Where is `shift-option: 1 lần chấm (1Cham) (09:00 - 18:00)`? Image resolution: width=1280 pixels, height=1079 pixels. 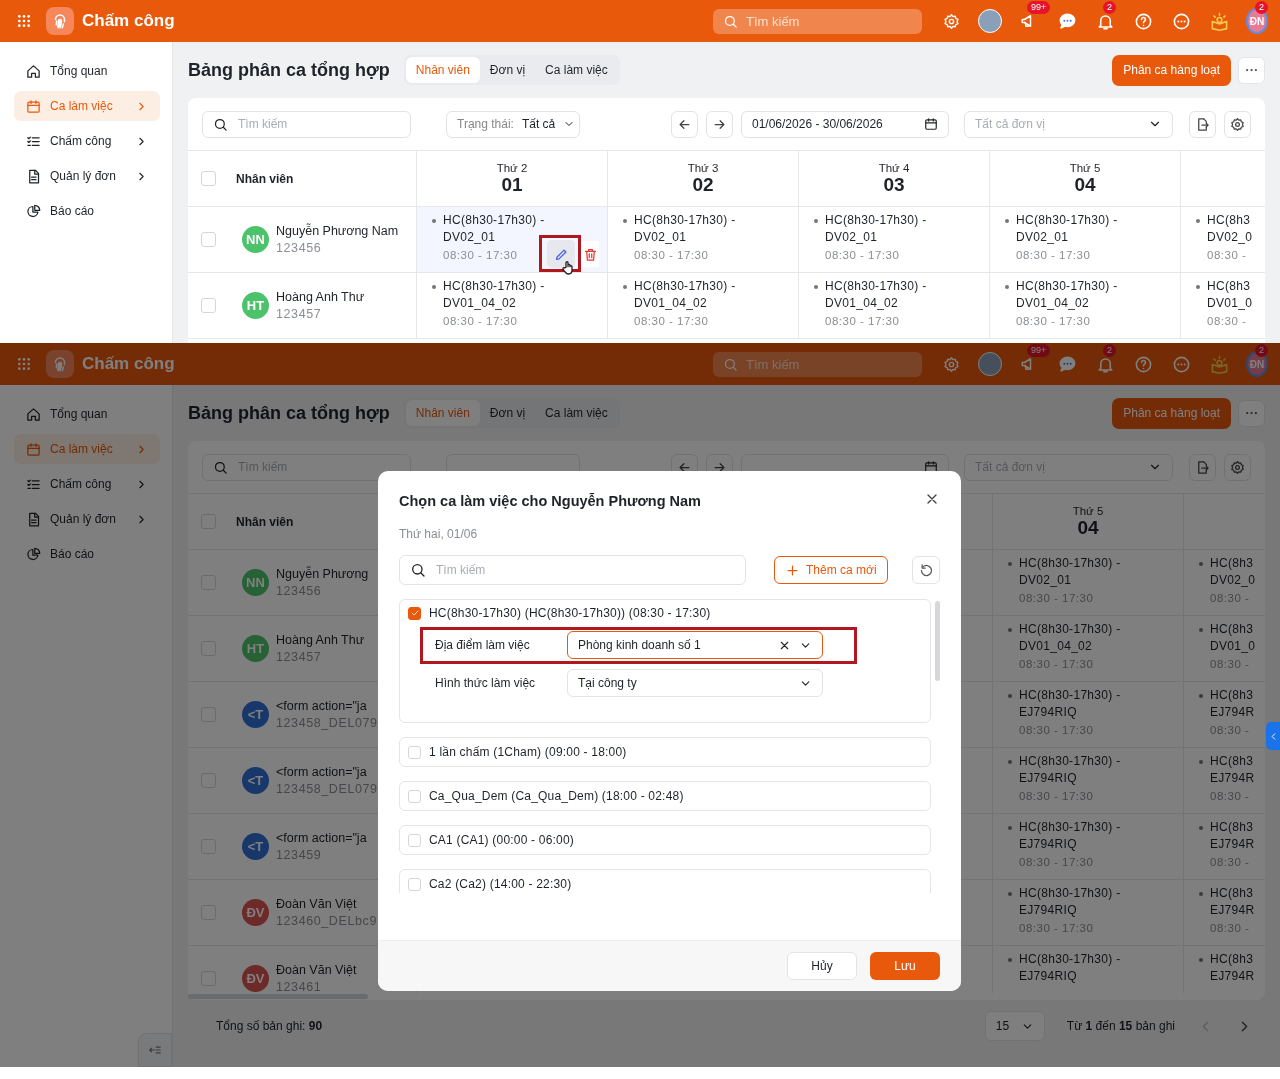
shift-option: 1 lần chấm (1Cham) (09:00 - 18:00) is located at coordinates (528, 752).